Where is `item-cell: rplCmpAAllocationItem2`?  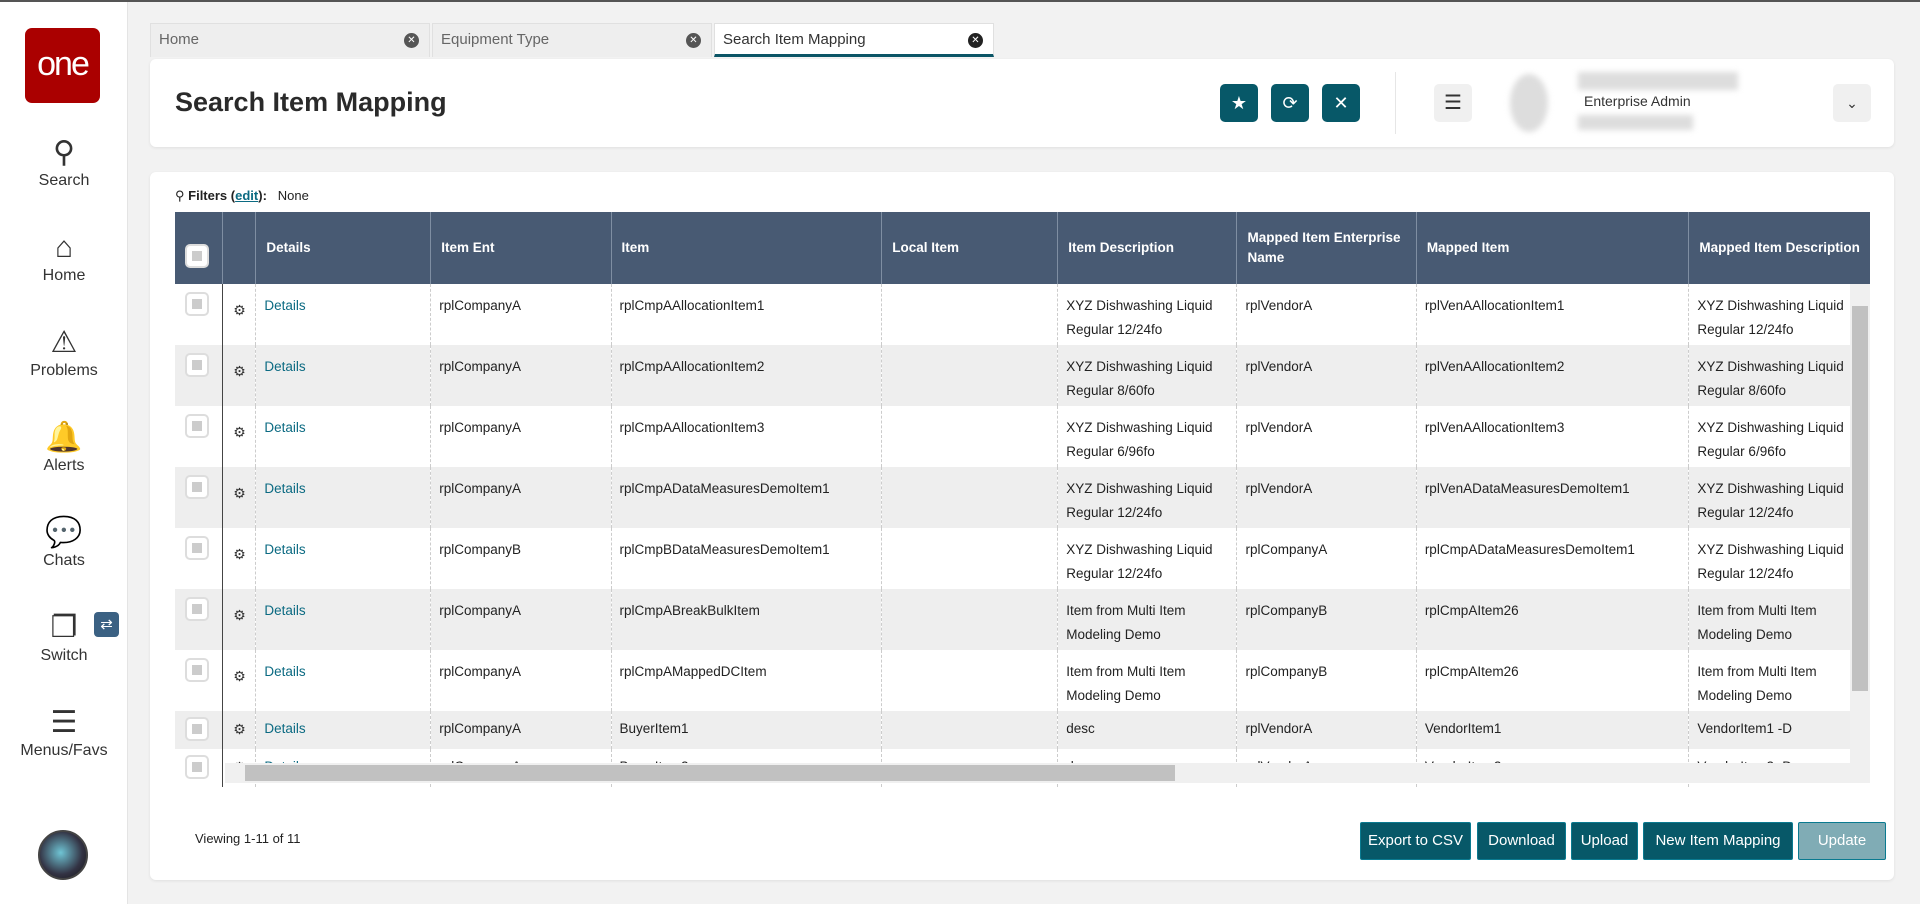 item-cell: rplCmpAAllocationItem2 is located at coordinates (746, 375).